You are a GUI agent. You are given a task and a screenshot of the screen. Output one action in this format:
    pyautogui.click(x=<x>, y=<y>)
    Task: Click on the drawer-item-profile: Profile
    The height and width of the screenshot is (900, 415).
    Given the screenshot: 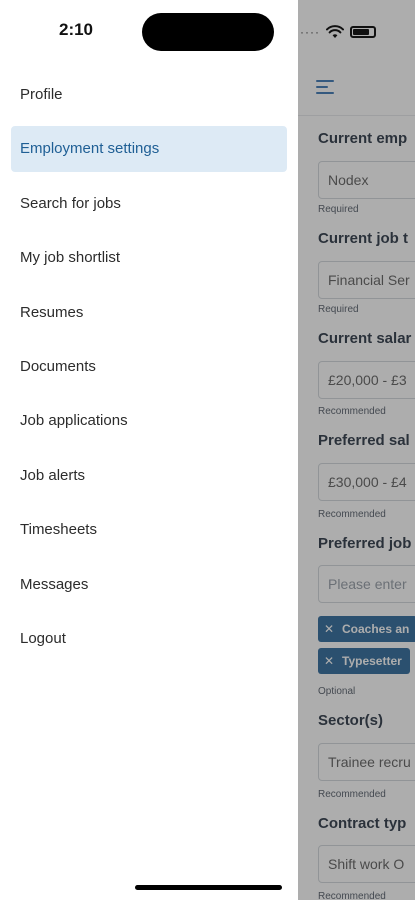 What is the action you would take?
    pyautogui.click(x=149, y=95)
    